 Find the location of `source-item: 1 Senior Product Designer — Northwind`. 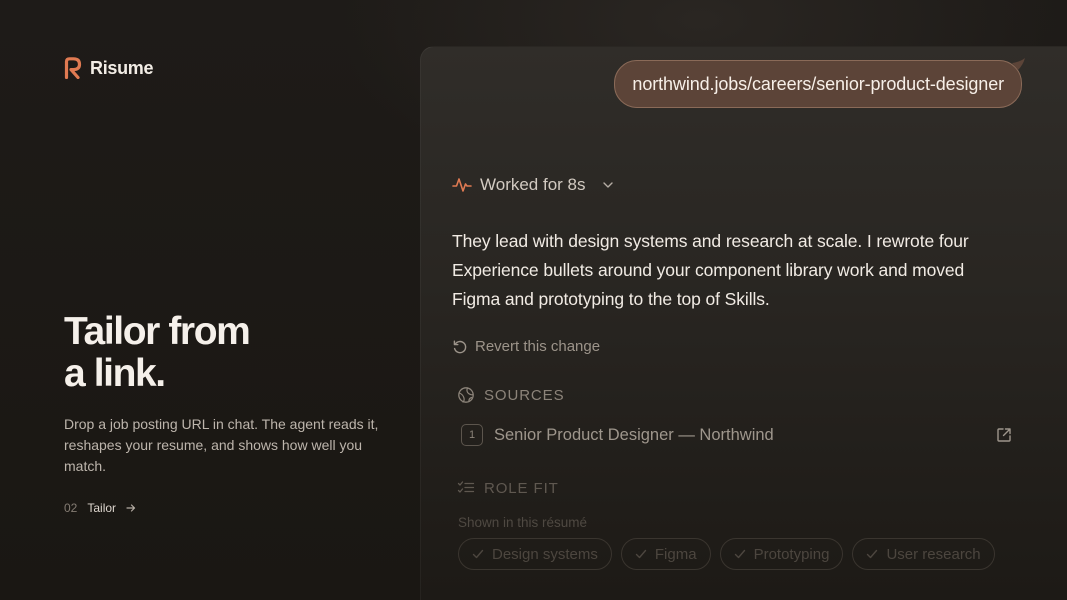

source-item: 1 Senior Product Designer — Northwind is located at coordinates (737, 435).